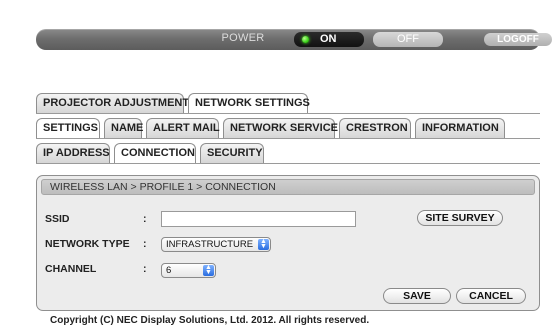 This screenshot has height=331, width=560. Describe the element at coordinates (145, 219) in the screenshot. I see `ssid-colon: :` at that location.